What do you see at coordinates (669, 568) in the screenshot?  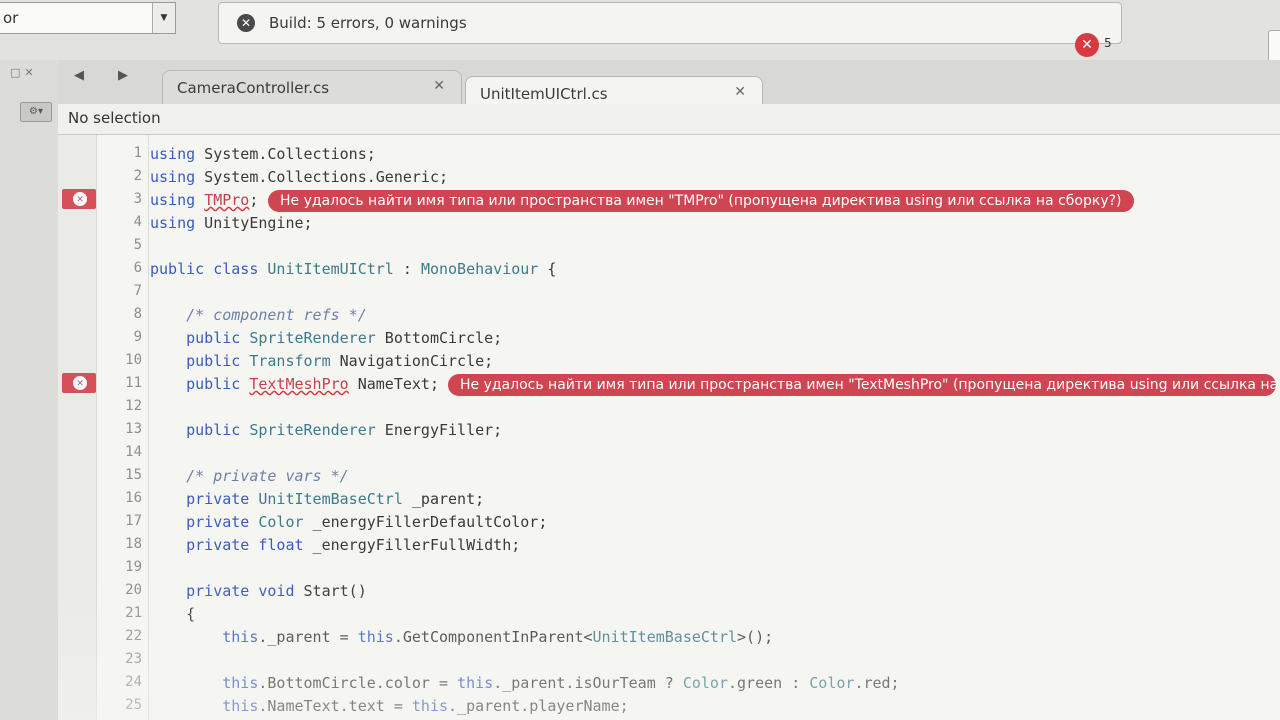 I see `code-line: 19` at bounding box center [669, 568].